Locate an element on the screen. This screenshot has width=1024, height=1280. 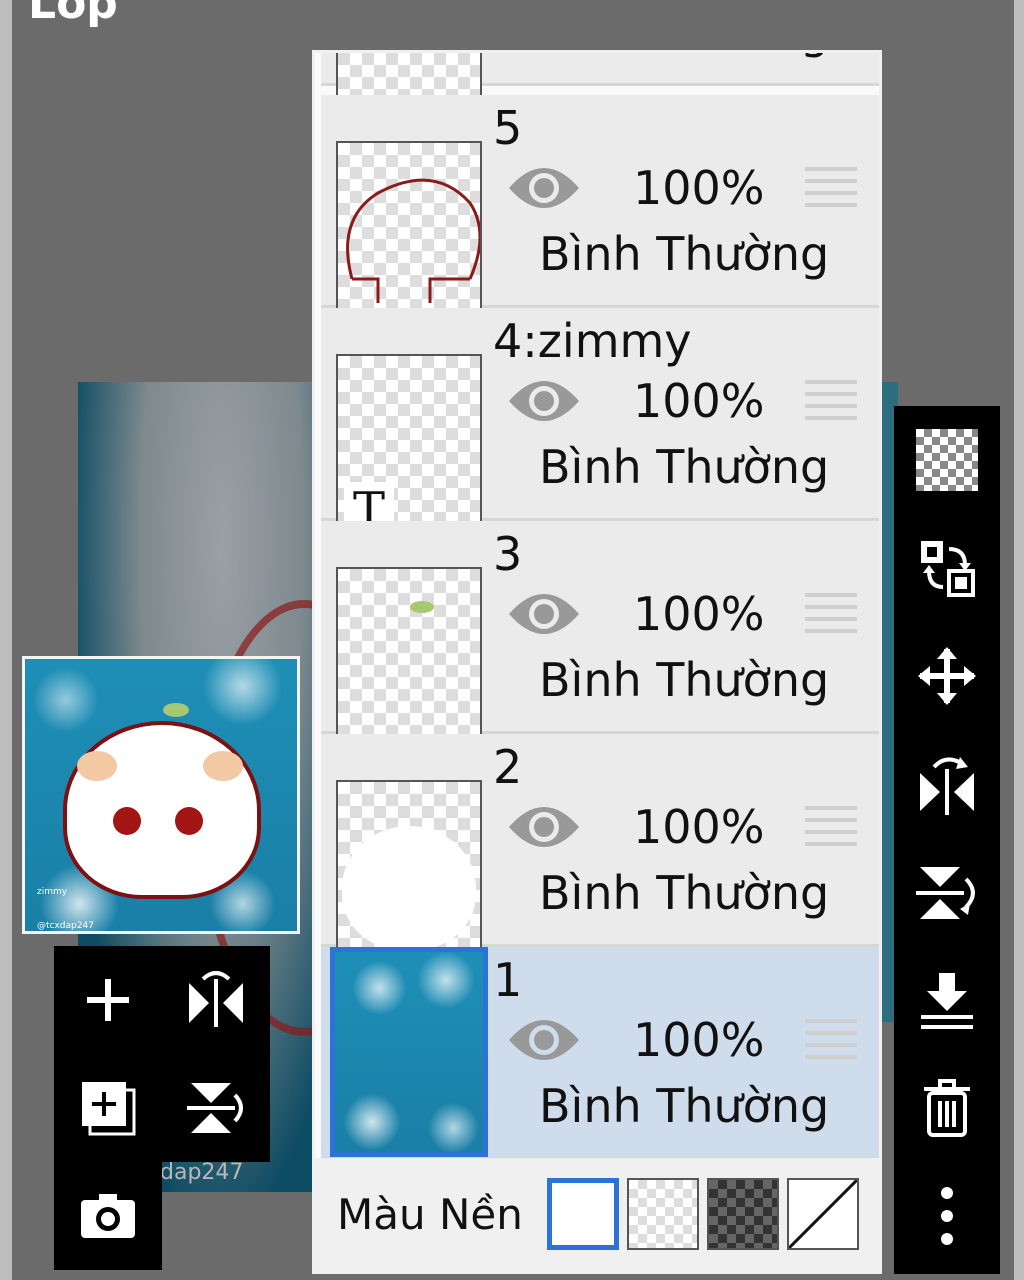
bg-swatch-white is located at coordinates (583, 1214).